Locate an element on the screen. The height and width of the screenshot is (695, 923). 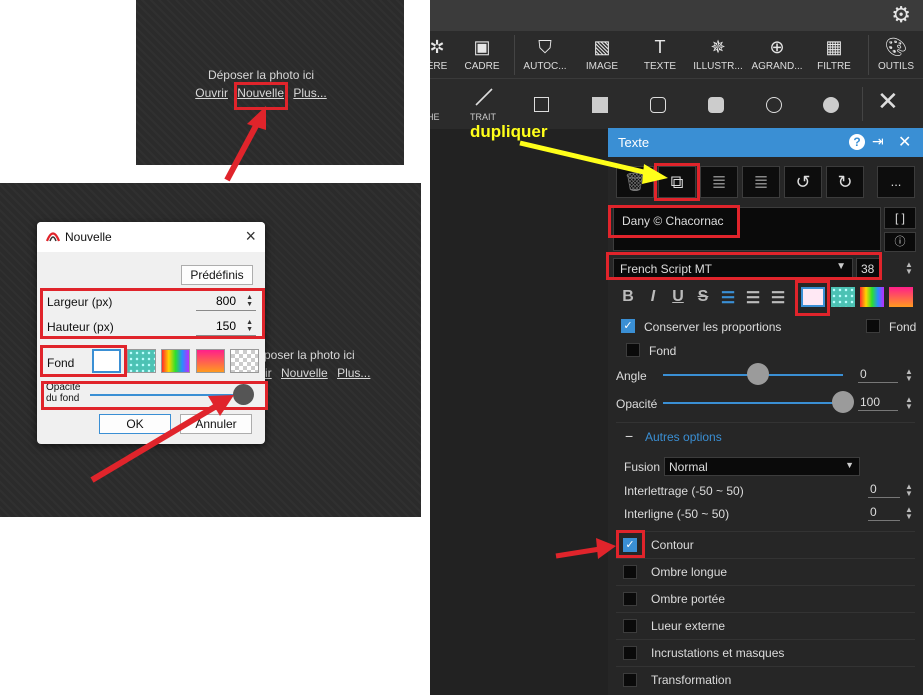
arrow-to-new-link is located at coordinates (242, 151).